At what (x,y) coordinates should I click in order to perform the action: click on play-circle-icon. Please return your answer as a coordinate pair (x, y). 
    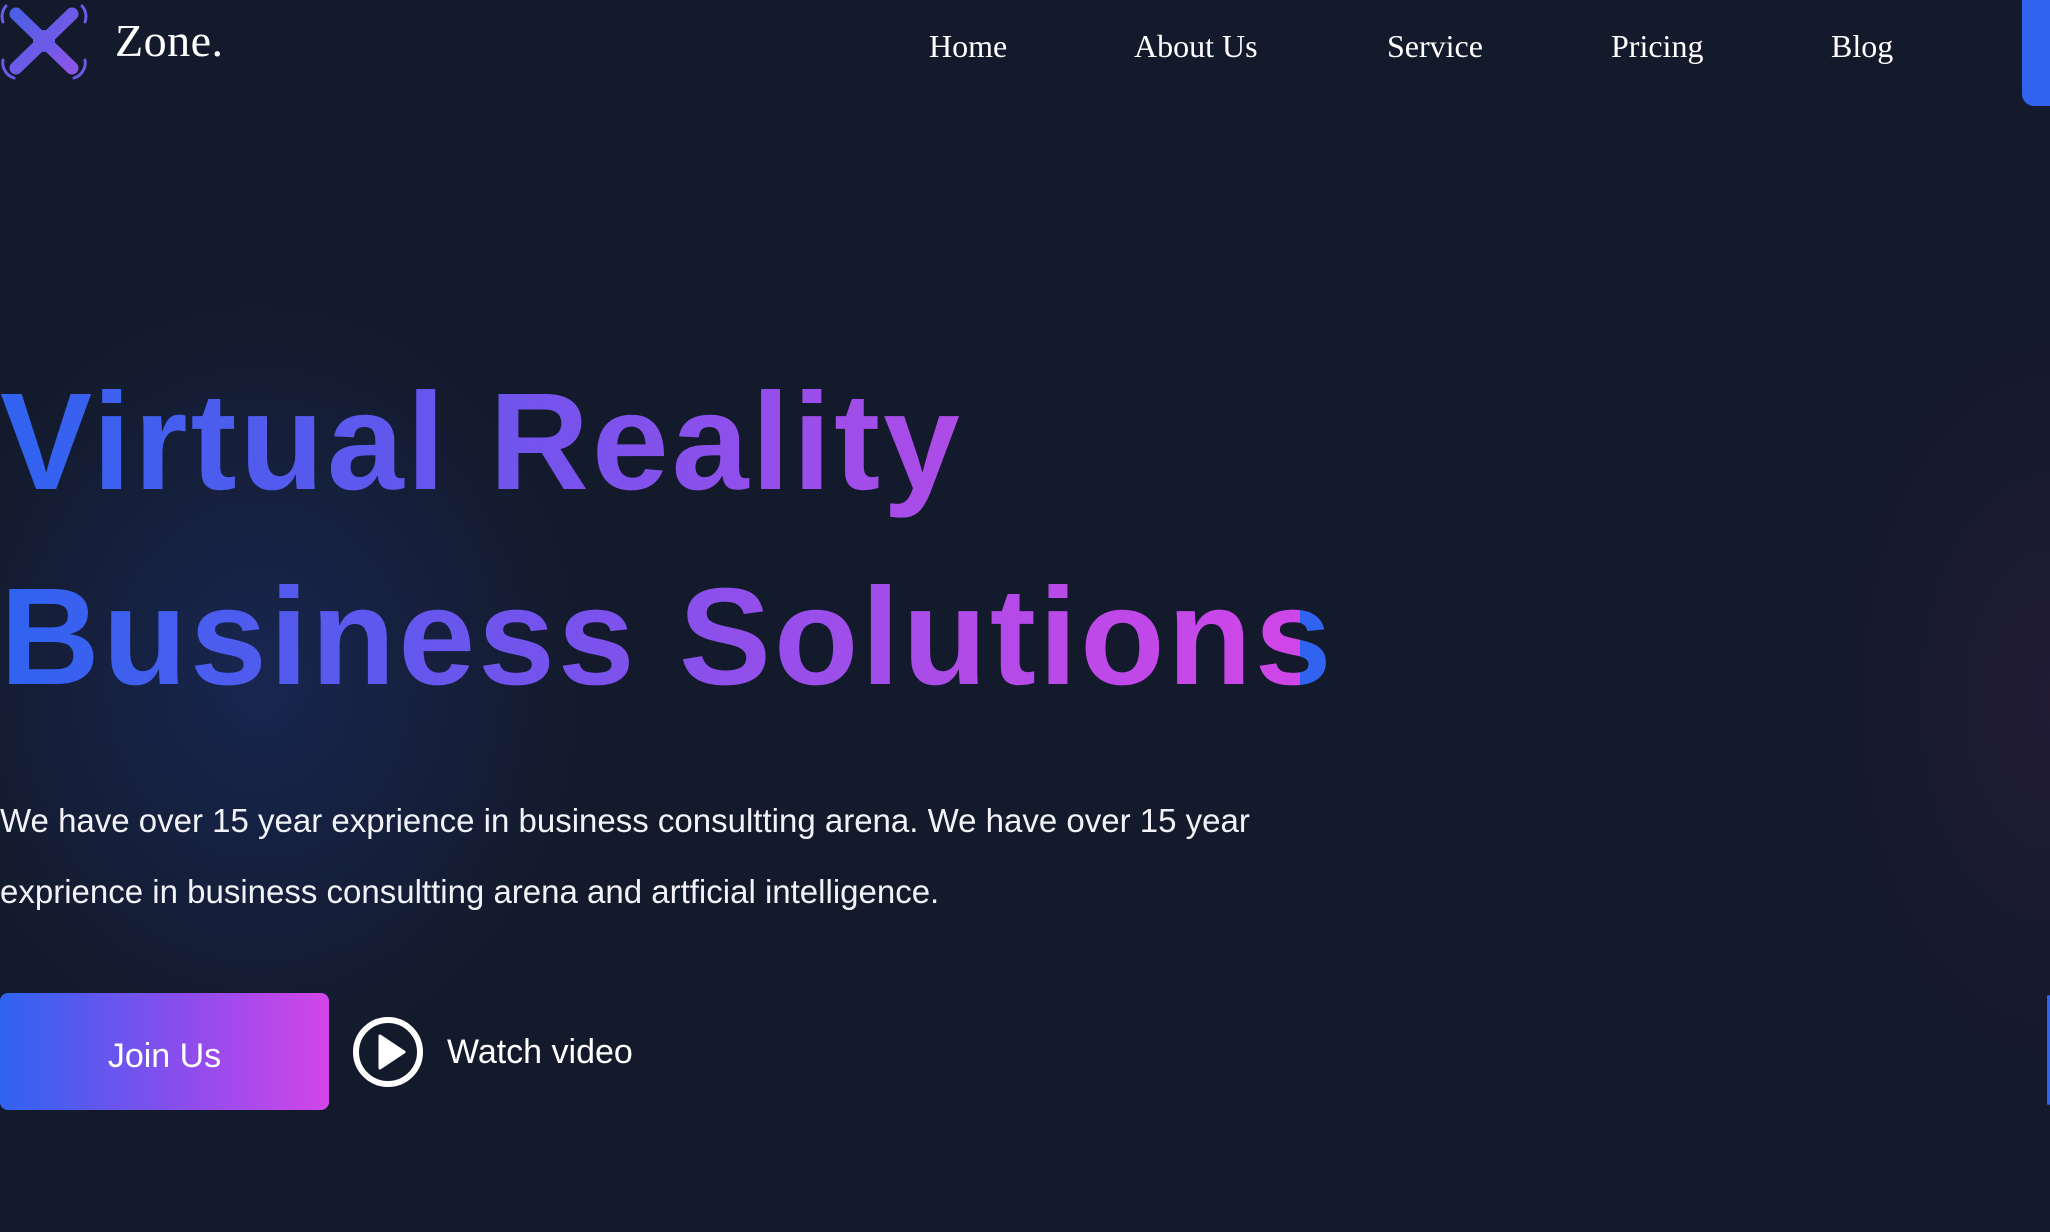
    Looking at the image, I should click on (388, 1052).